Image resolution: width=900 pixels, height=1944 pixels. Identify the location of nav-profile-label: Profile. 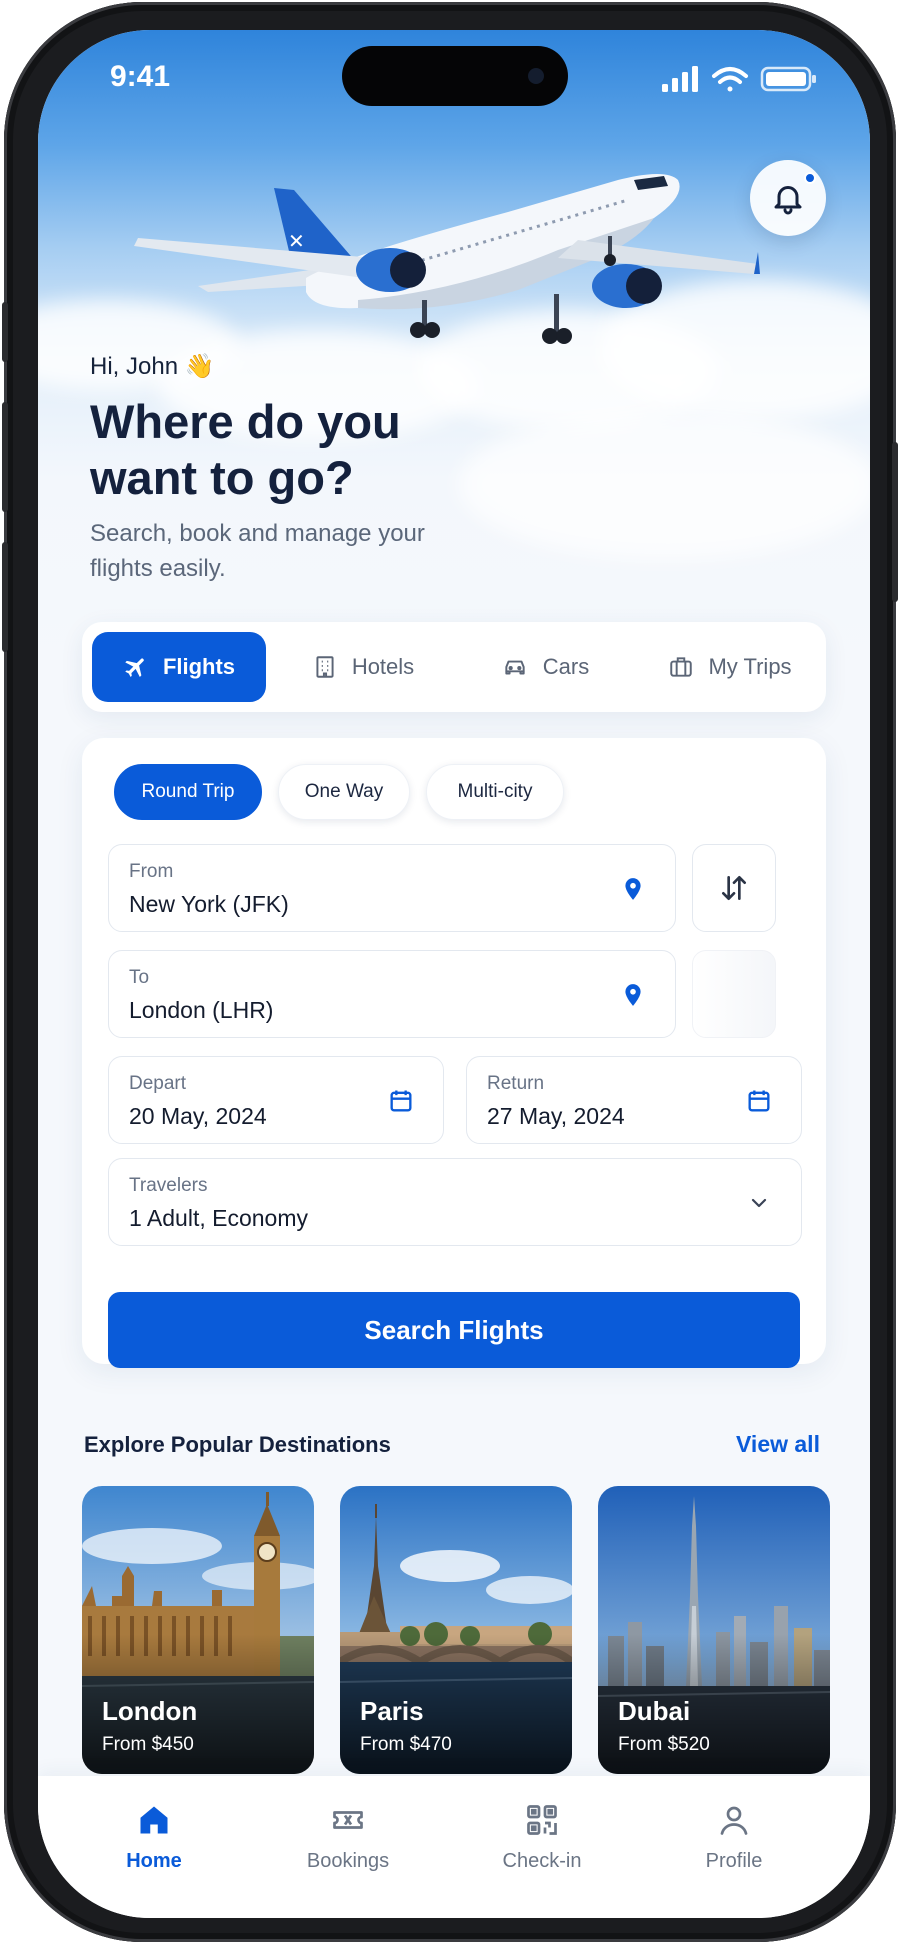
(734, 1861).